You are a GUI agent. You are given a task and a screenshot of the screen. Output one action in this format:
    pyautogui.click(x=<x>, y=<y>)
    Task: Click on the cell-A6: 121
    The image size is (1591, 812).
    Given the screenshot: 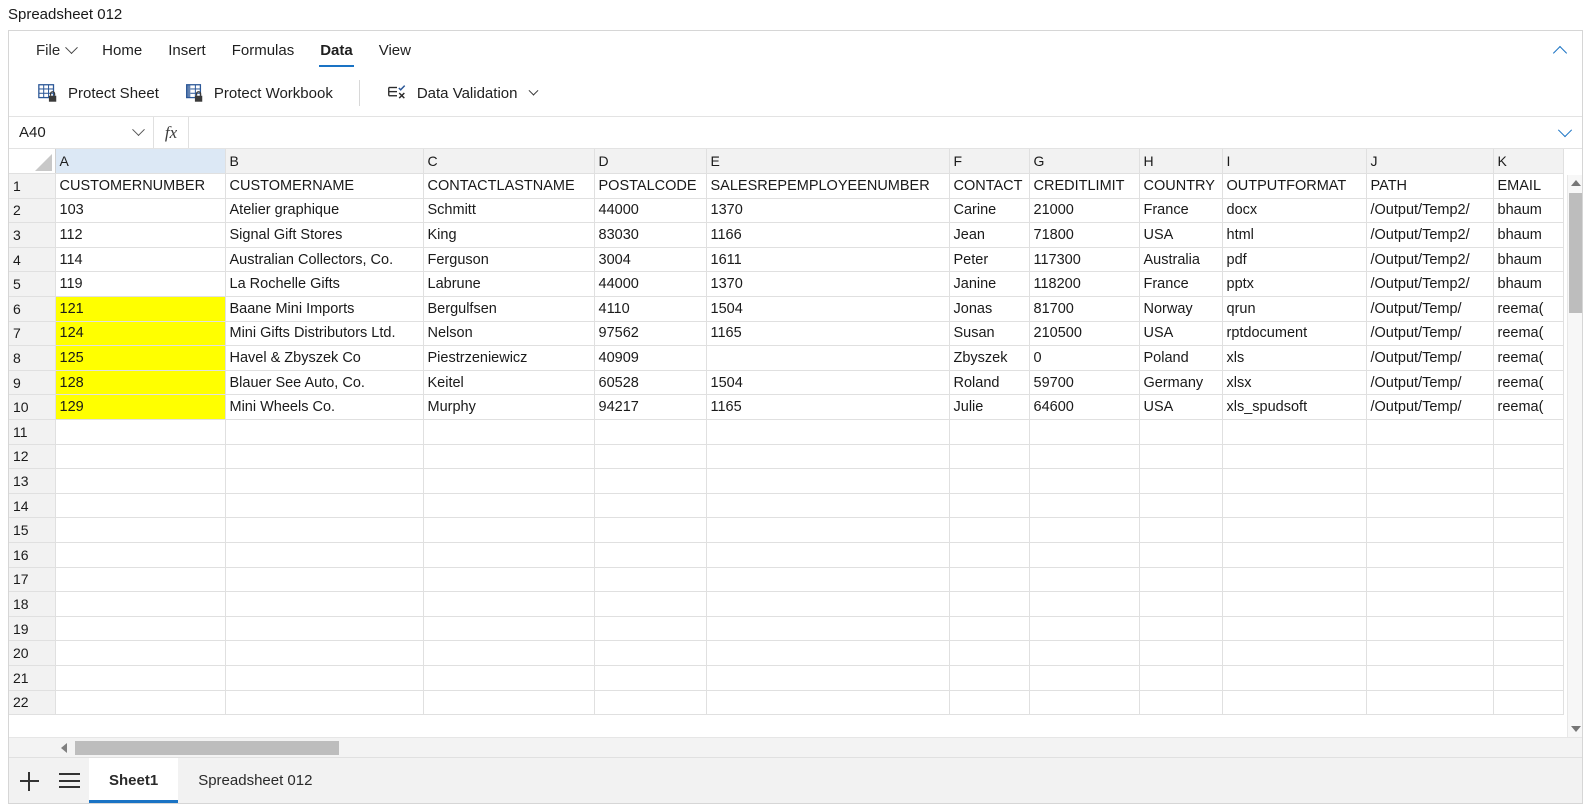 What is the action you would take?
    pyautogui.click(x=140, y=309)
    